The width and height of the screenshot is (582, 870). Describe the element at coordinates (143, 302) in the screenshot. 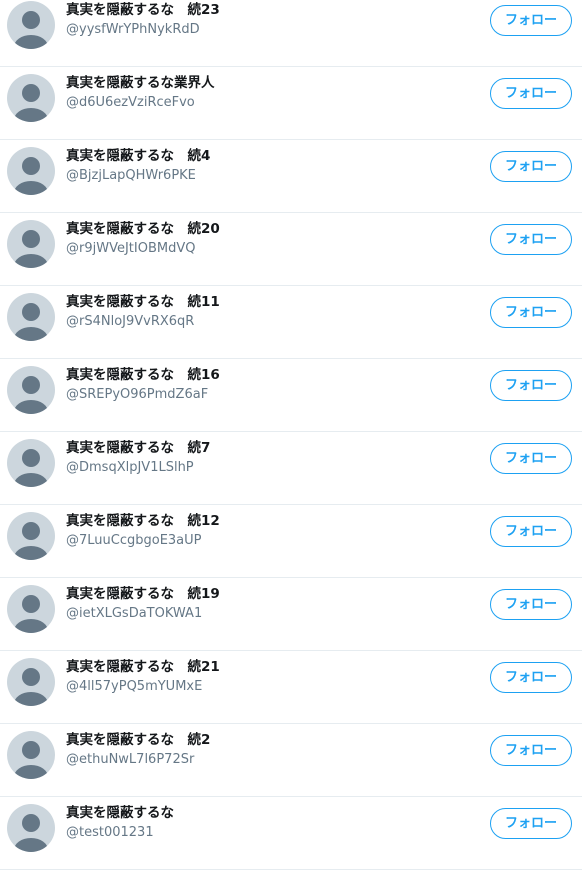

I see `user-display-name: 真実を隠蔽するな 続11` at that location.